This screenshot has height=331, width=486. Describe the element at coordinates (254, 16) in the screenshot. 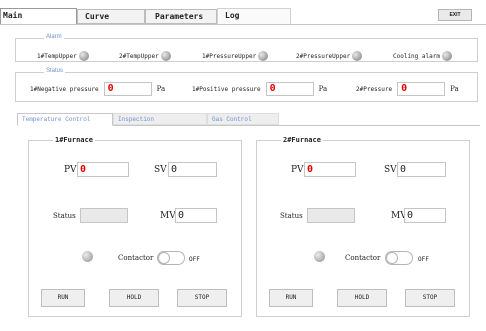

I see `tab-log: Log` at that location.